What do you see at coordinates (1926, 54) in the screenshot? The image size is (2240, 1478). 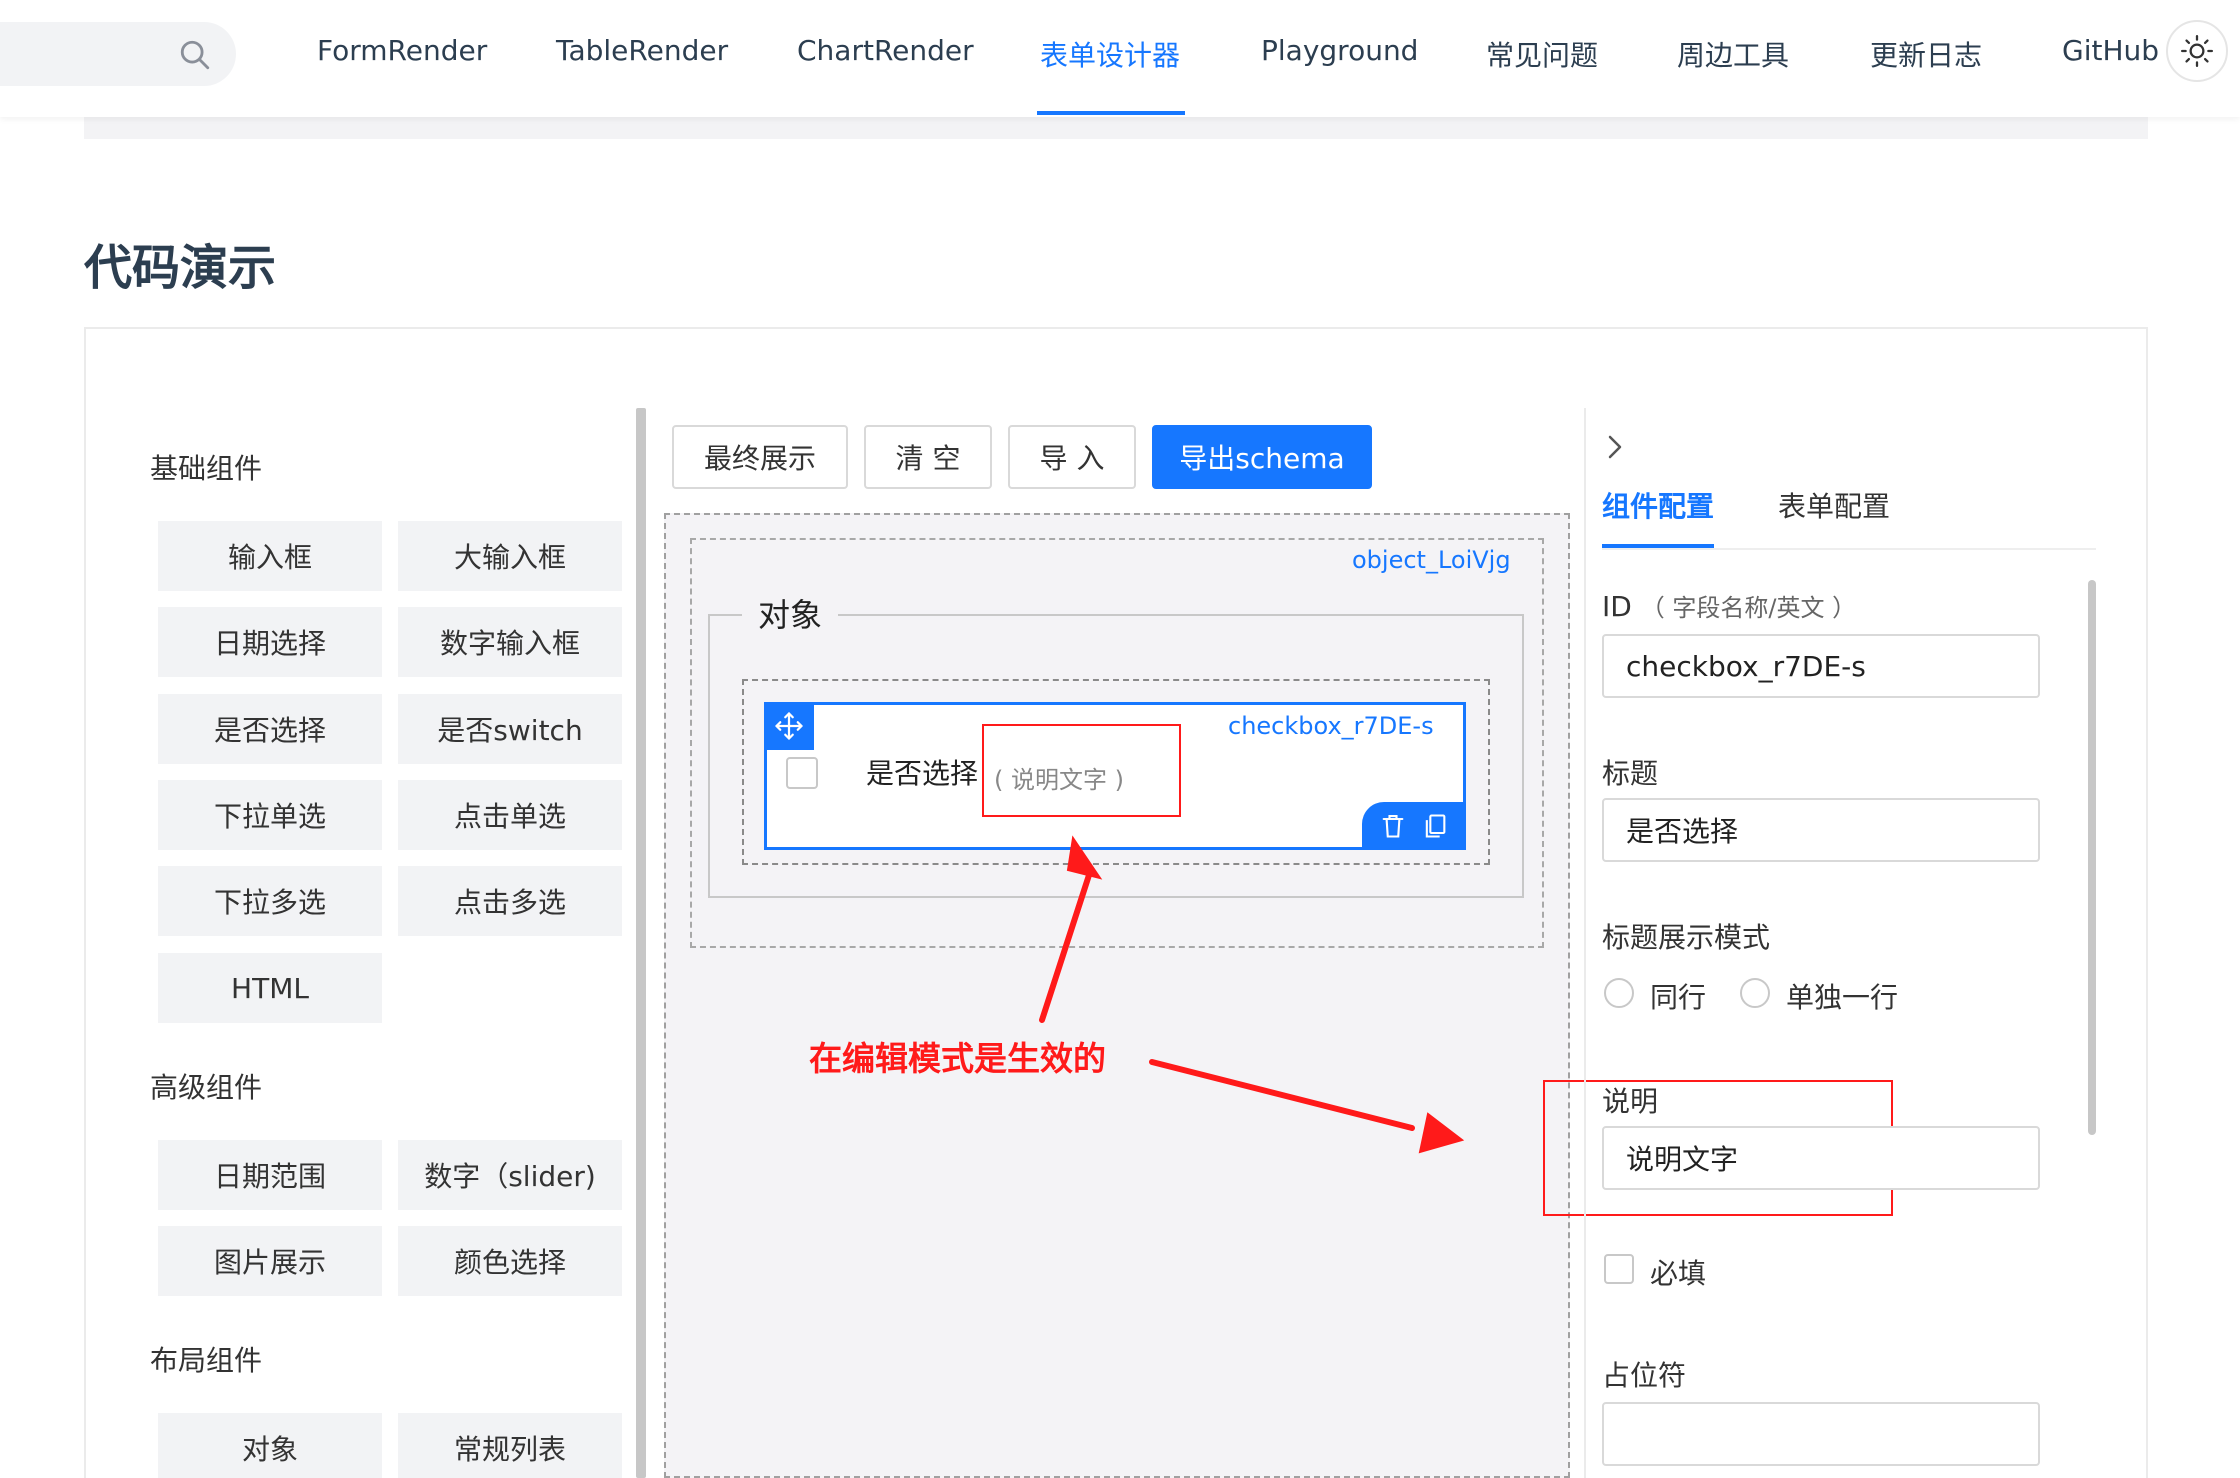 I see `nav-changelog: 更新日志` at bounding box center [1926, 54].